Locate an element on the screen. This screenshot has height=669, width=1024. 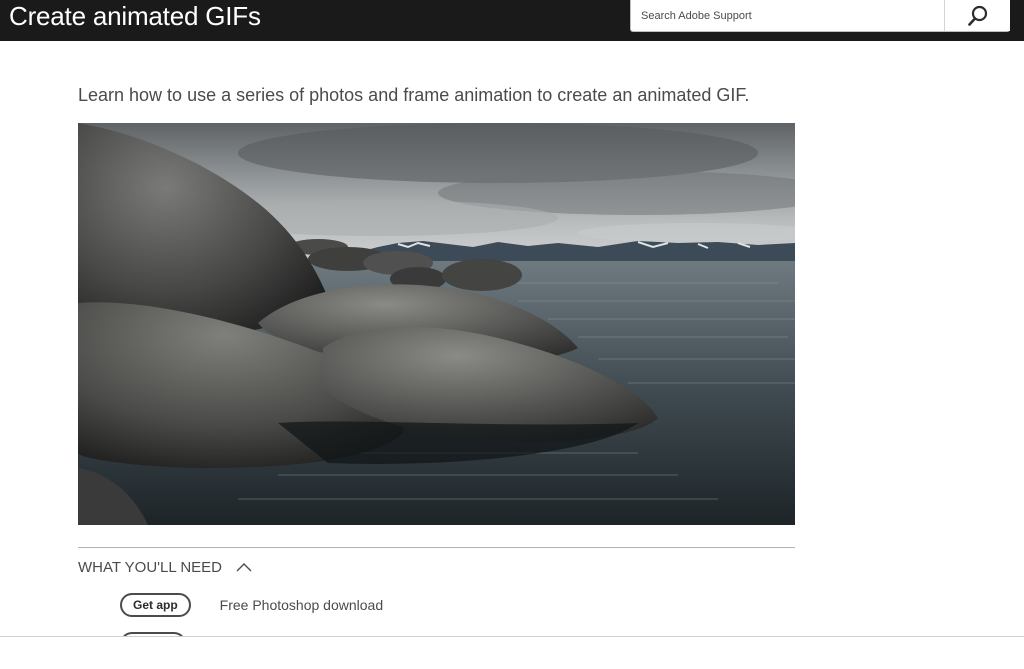
section-divider is located at coordinates (436, 547).